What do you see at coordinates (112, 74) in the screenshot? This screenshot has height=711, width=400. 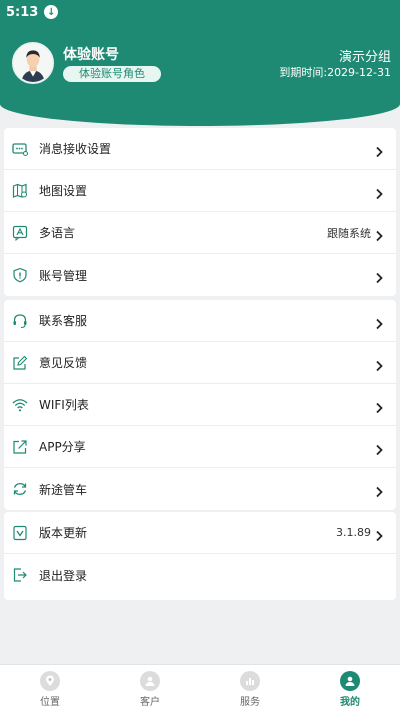 I see `role-badge: 体验账号角色` at bounding box center [112, 74].